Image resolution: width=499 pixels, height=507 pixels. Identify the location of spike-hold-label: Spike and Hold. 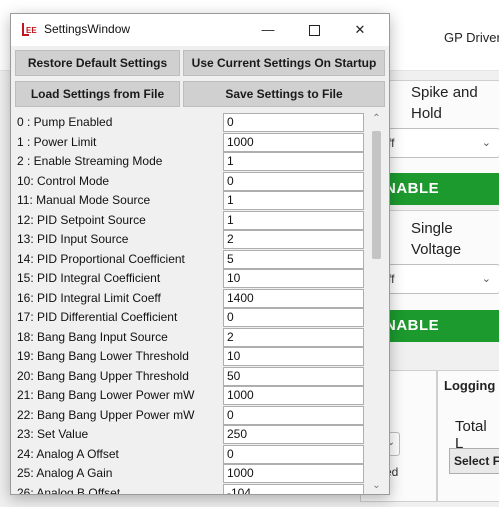
(444, 103).